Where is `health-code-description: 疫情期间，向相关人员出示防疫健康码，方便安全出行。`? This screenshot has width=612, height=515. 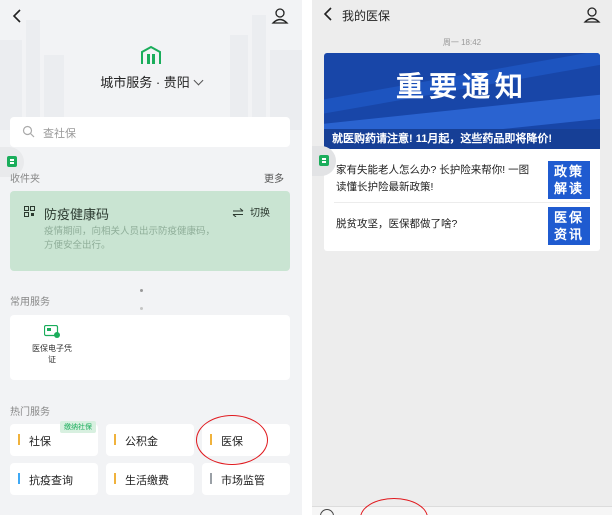 health-code-description: 疫情期间，向相关人员出示防疫健康码，方便安全出行。 is located at coordinates (130, 238).